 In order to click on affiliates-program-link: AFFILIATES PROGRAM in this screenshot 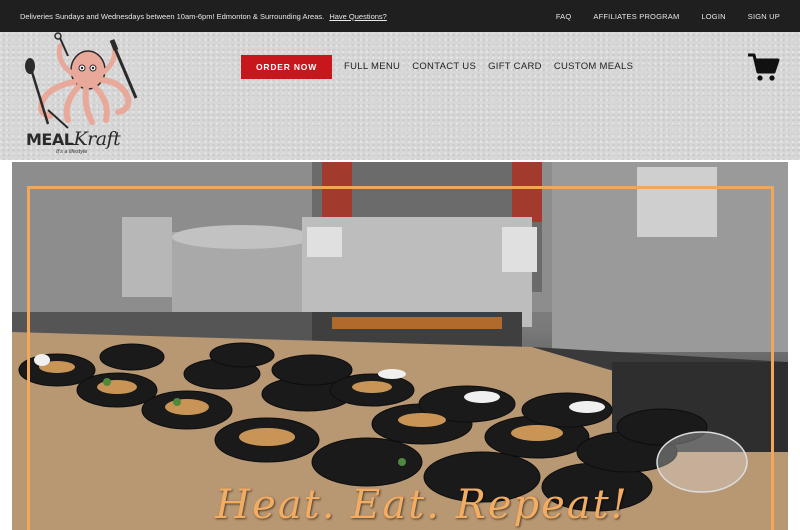, I will do `click(636, 16)`.